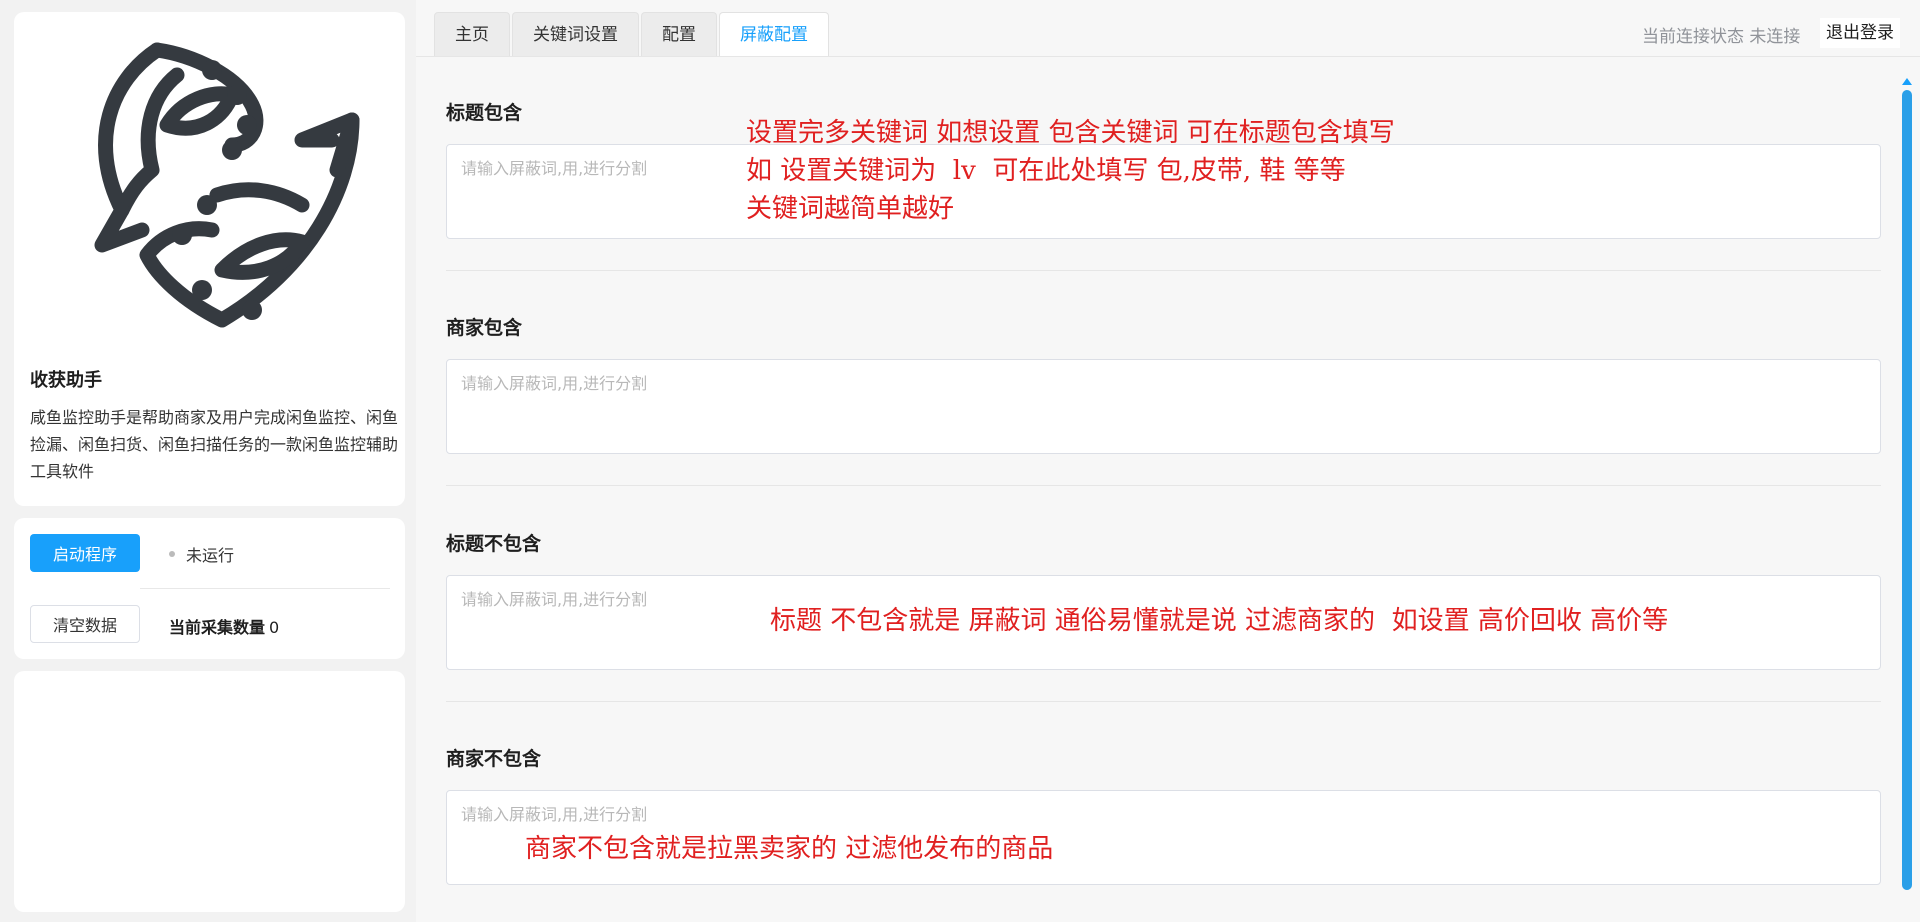 Image resolution: width=1920 pixels, height=922 pixels. Describe the element at coordinates (494, 759) in the screenshot. I see `section-label: 商家不包含` at that location.